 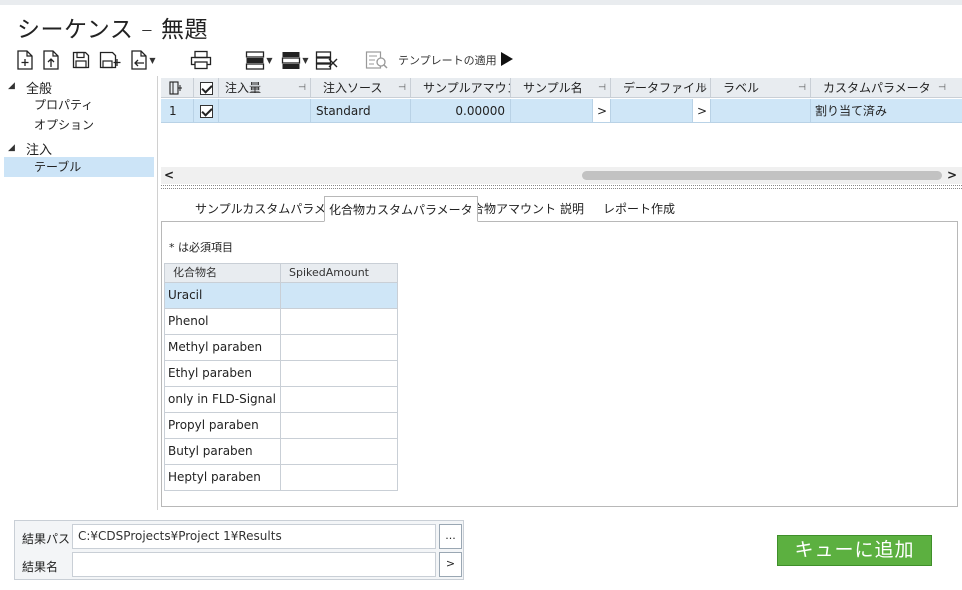 What do you see at coordinates (25, 60) in the screenshot?
I see `new-file-icon` at bounding box center [25, 60].